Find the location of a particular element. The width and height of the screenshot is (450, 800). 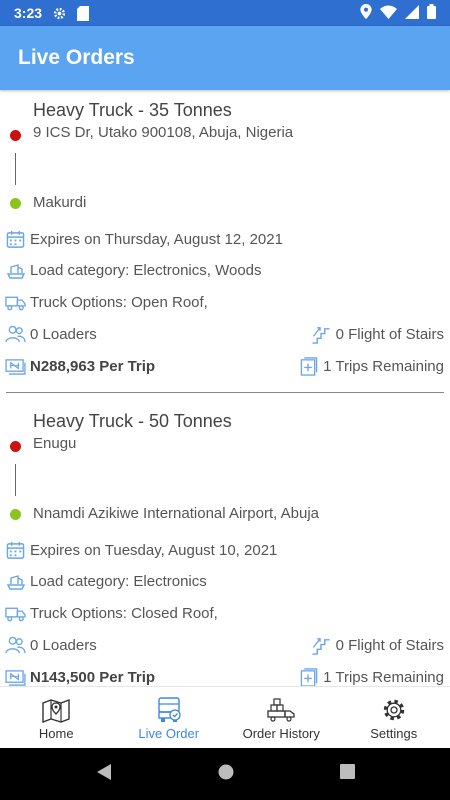

nav-order-history: Order History is located at coordinates (281, 718).